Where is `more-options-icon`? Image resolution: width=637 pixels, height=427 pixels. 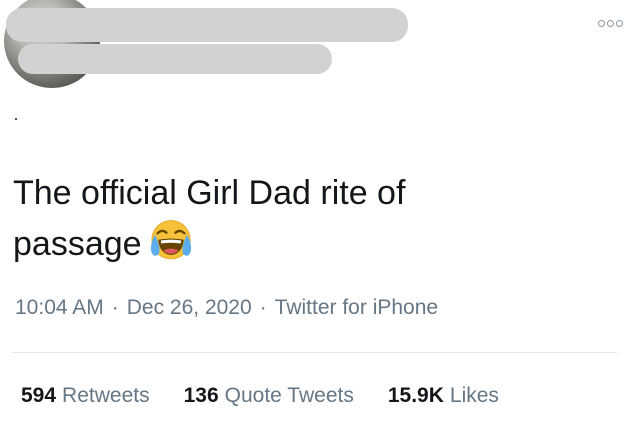 more-options-icon is located at coordinates (610, 23).